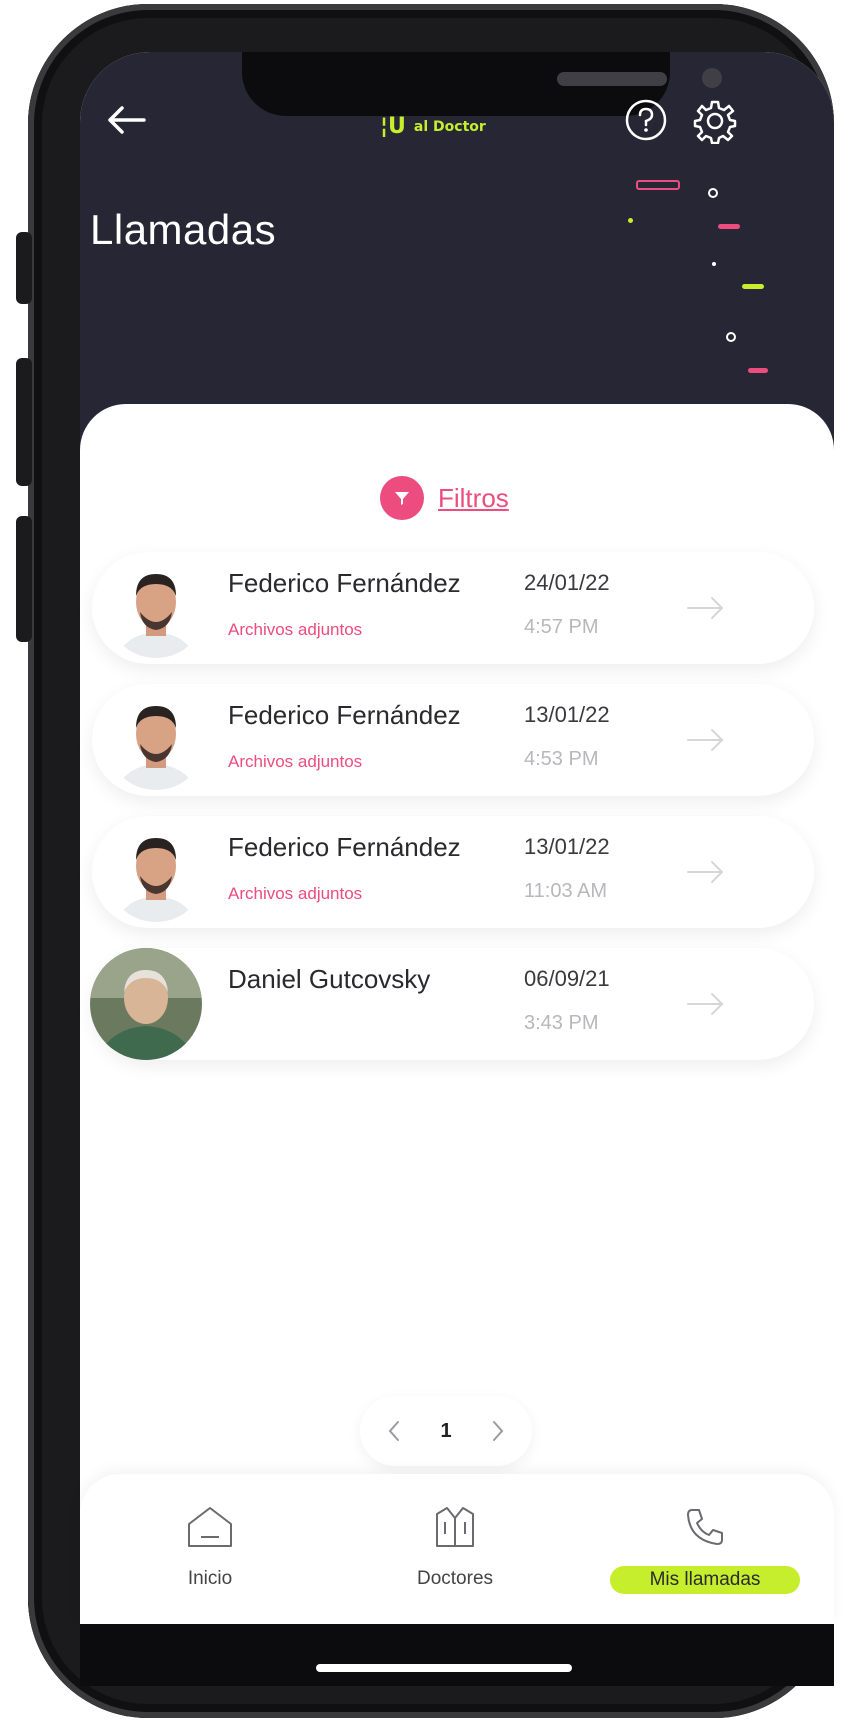 This screenshot has height=1725, width=862. I want to click on gear-icon, so click(715, 122).